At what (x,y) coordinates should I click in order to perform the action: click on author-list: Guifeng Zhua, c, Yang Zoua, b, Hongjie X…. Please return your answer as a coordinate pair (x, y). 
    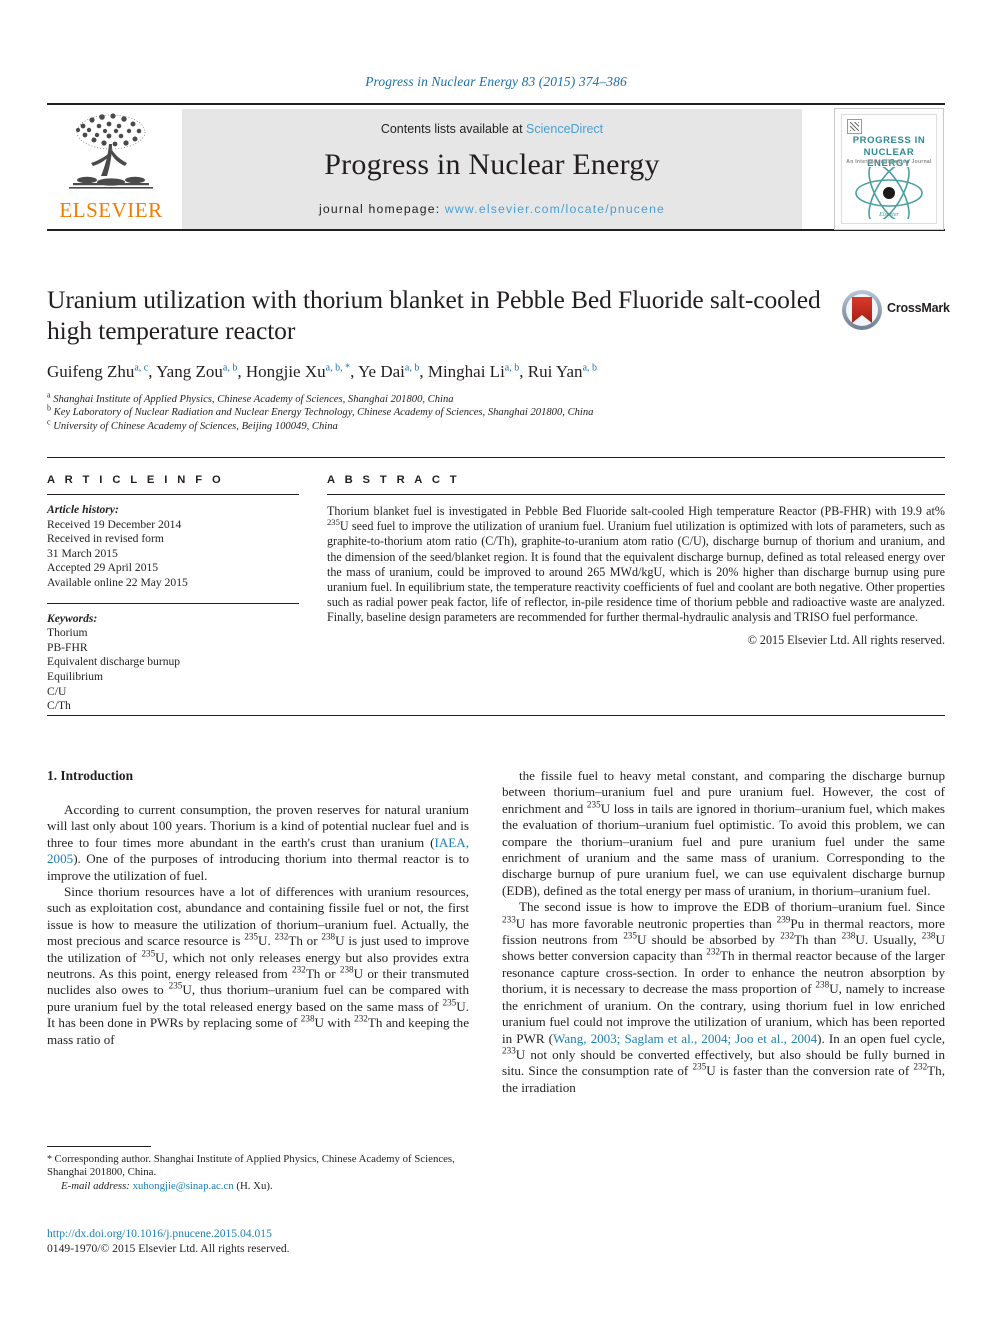
    Looking at the image, I should click on (322, 371).